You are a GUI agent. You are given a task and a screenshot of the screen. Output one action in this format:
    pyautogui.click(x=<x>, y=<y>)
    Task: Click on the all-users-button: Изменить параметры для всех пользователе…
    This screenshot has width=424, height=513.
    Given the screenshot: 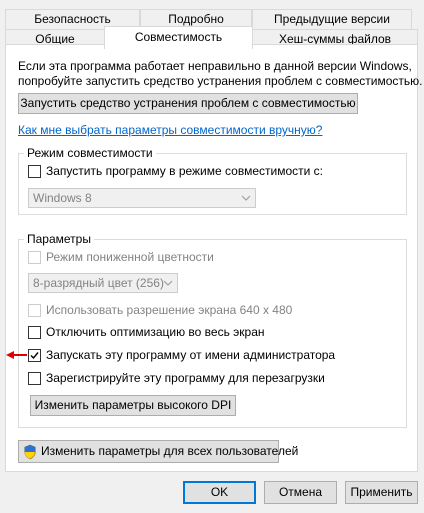 What is the action you would take?
    pyautogui.click(x=158, y=451)
    